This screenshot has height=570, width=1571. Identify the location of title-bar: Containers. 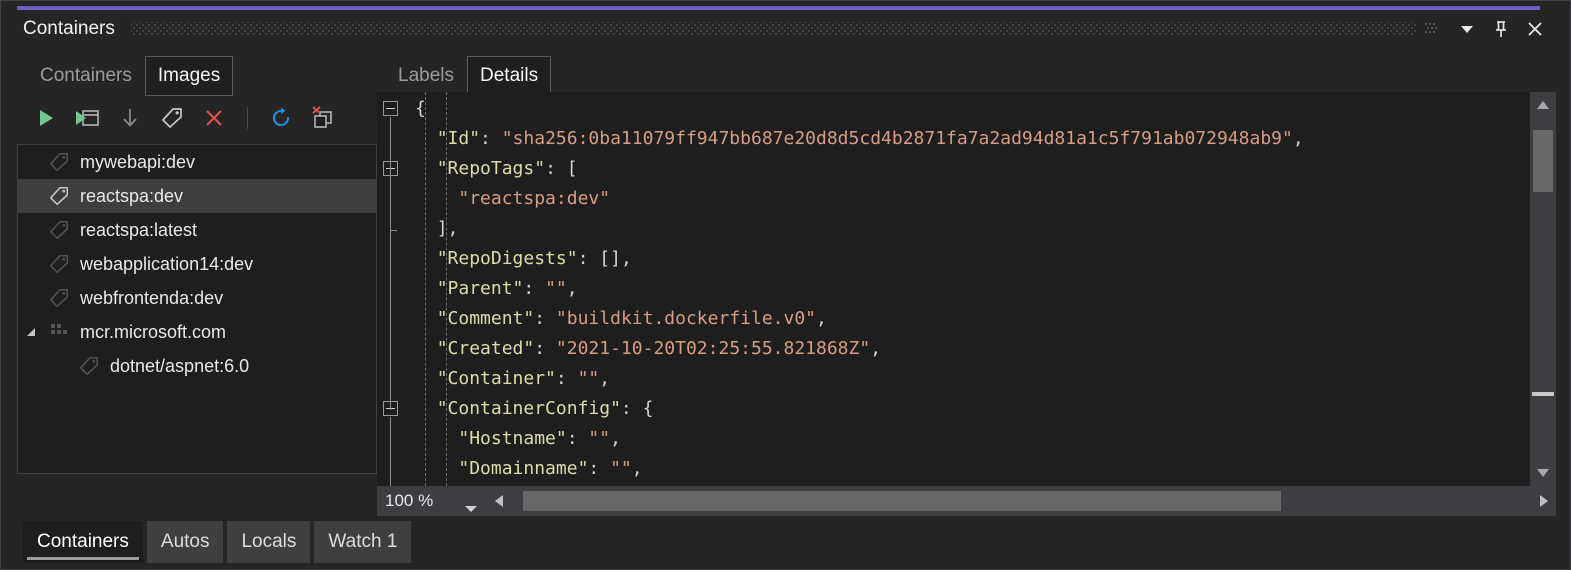
(786, 29).